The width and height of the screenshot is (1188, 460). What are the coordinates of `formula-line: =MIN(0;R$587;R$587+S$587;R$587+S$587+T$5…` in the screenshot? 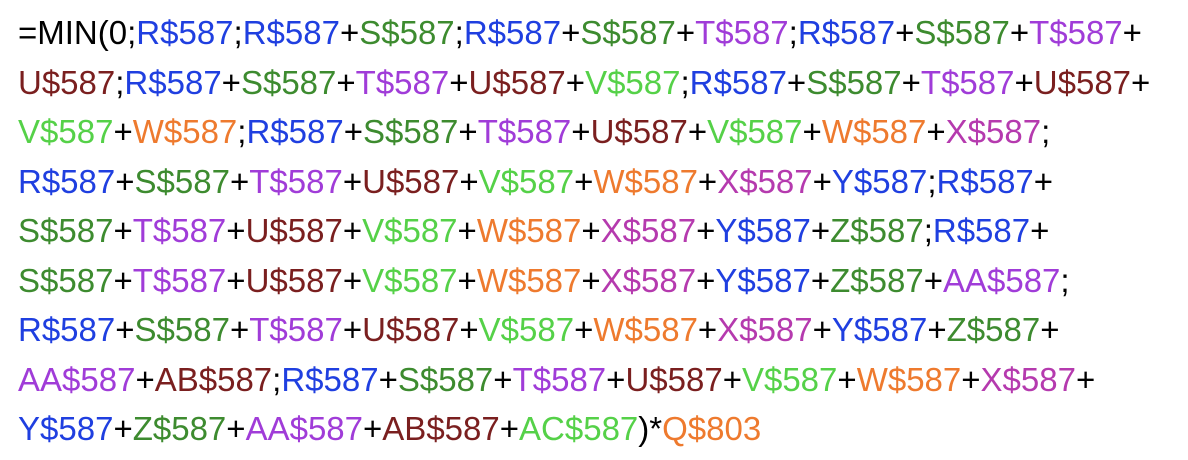 It's located at (598, 33).